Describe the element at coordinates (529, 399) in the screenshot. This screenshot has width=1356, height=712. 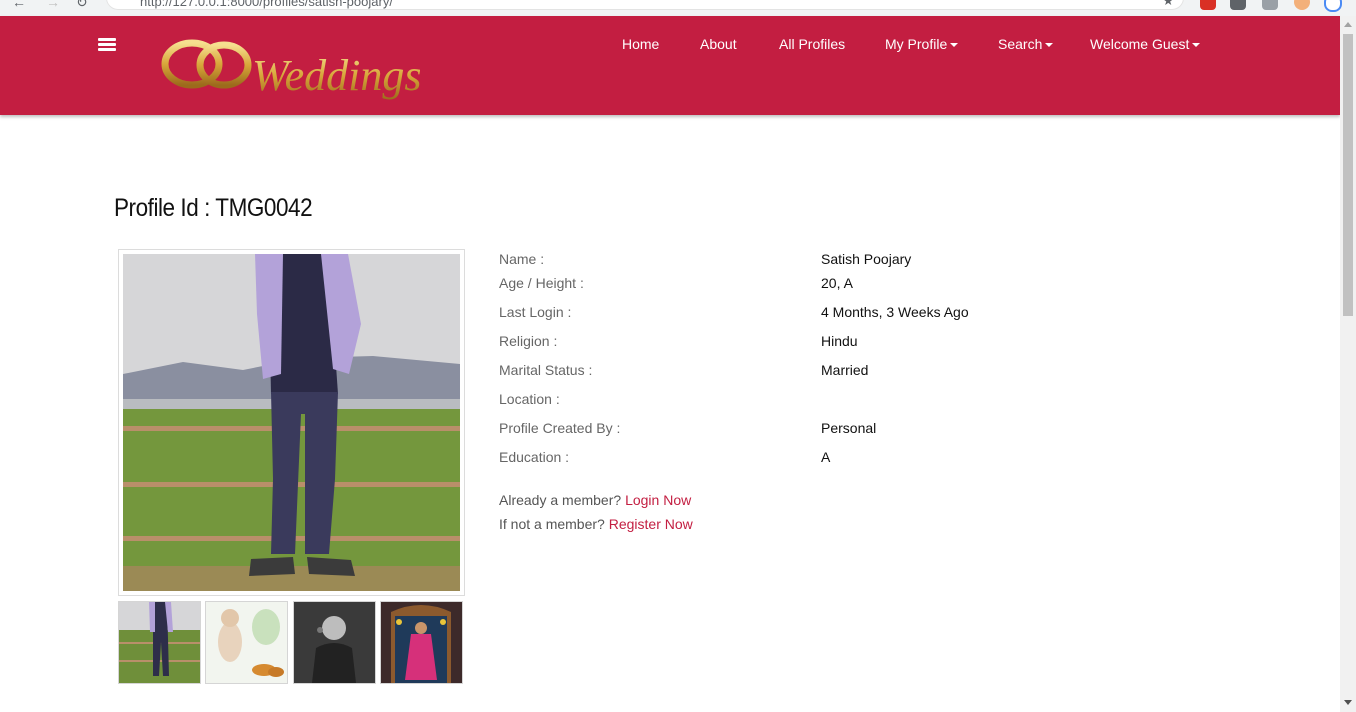
I see `detail-label-location: Location :` at that location.